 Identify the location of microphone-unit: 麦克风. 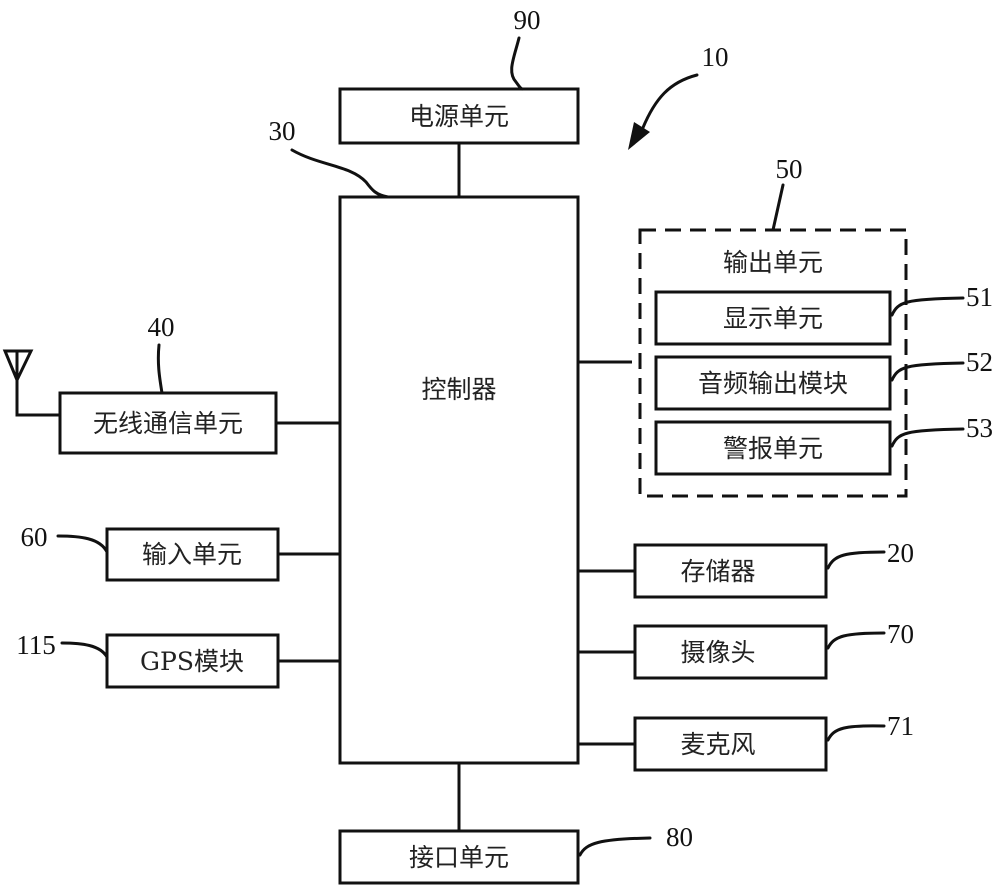
(730, 744).